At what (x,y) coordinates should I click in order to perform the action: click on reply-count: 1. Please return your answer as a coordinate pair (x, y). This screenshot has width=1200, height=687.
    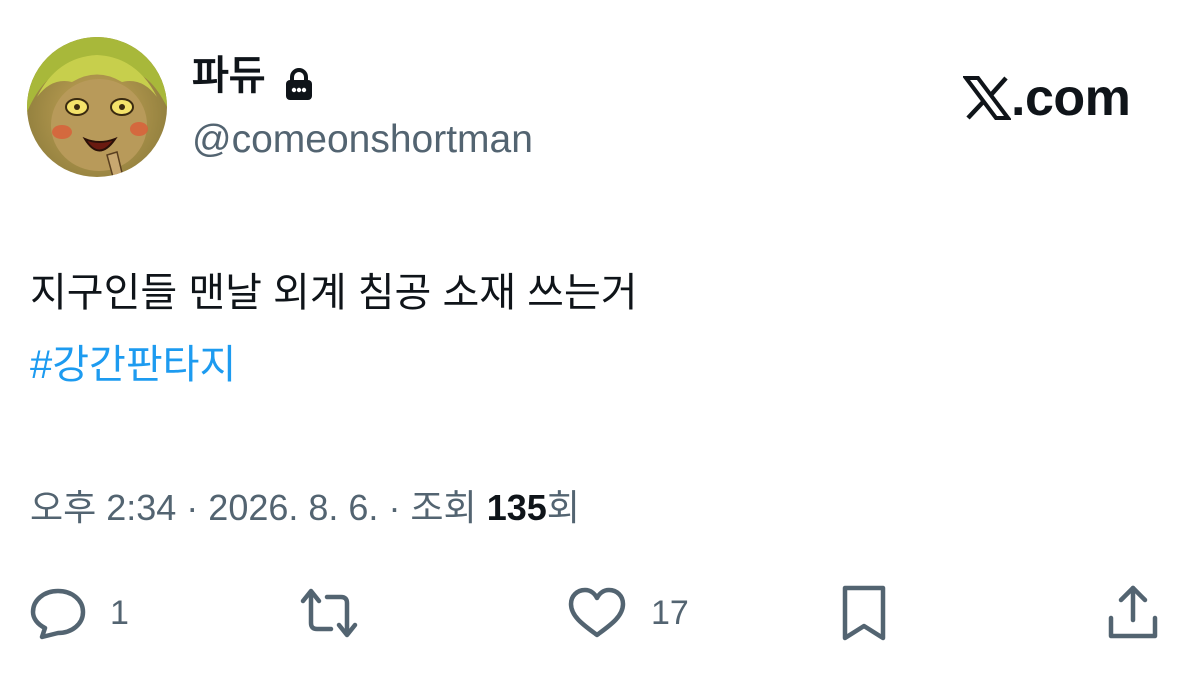
    Looking at the image, I should click on (119, 612).